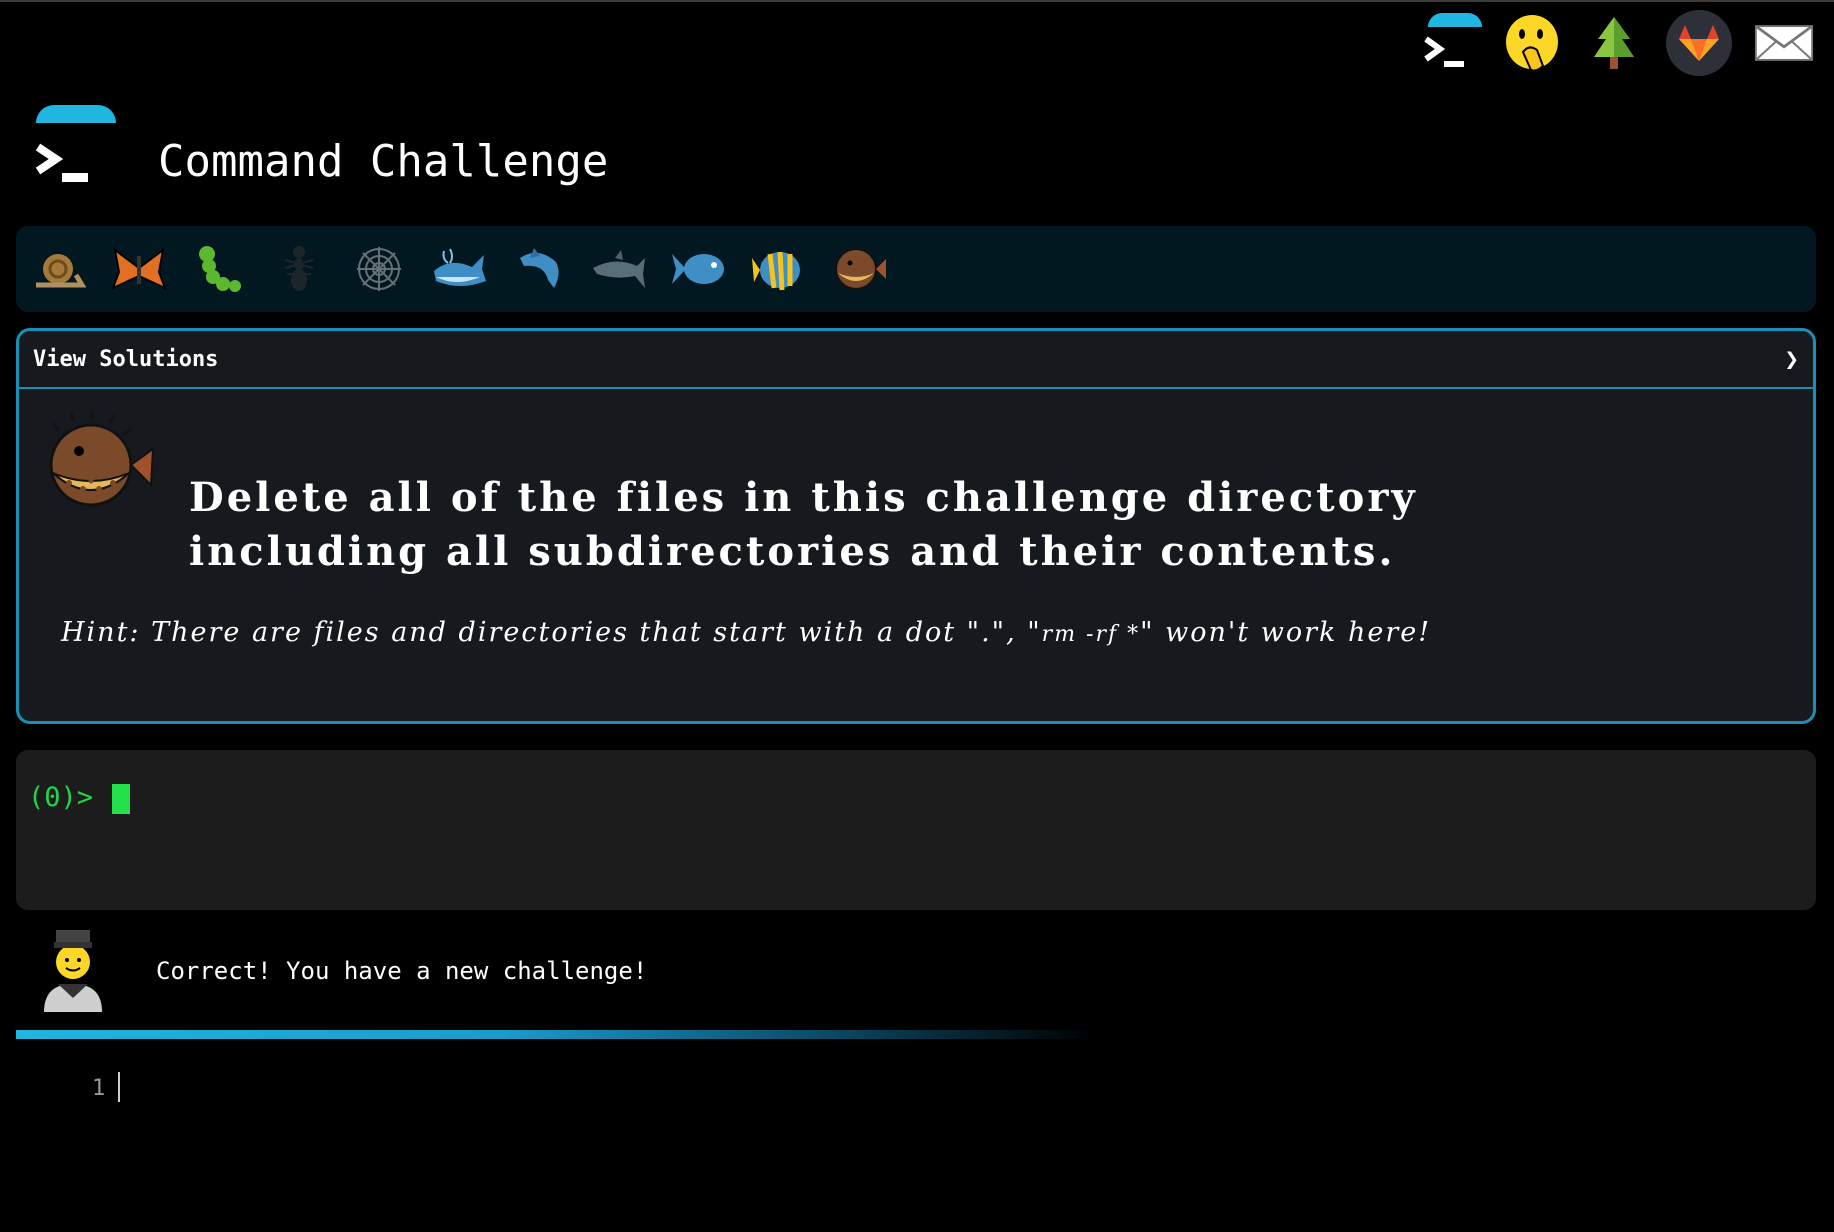 This screenshot has height=1232, width=1834. I want to click on editor-line-number: 1, so click(99, 1088).